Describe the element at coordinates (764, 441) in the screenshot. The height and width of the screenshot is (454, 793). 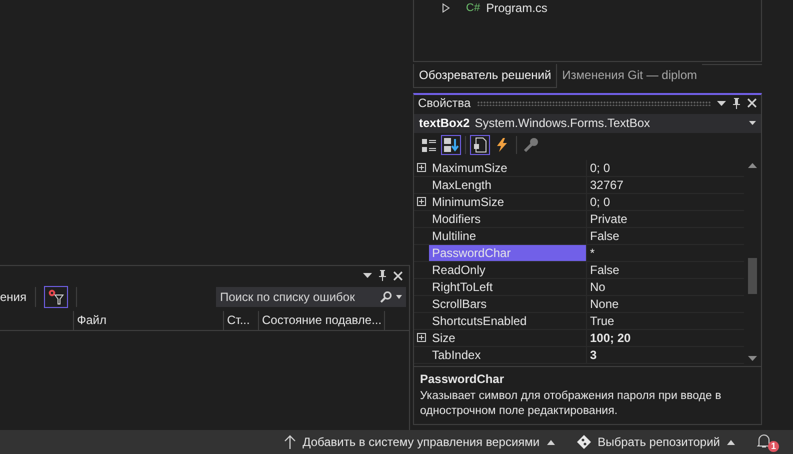
I see `bell-icon` at that location.